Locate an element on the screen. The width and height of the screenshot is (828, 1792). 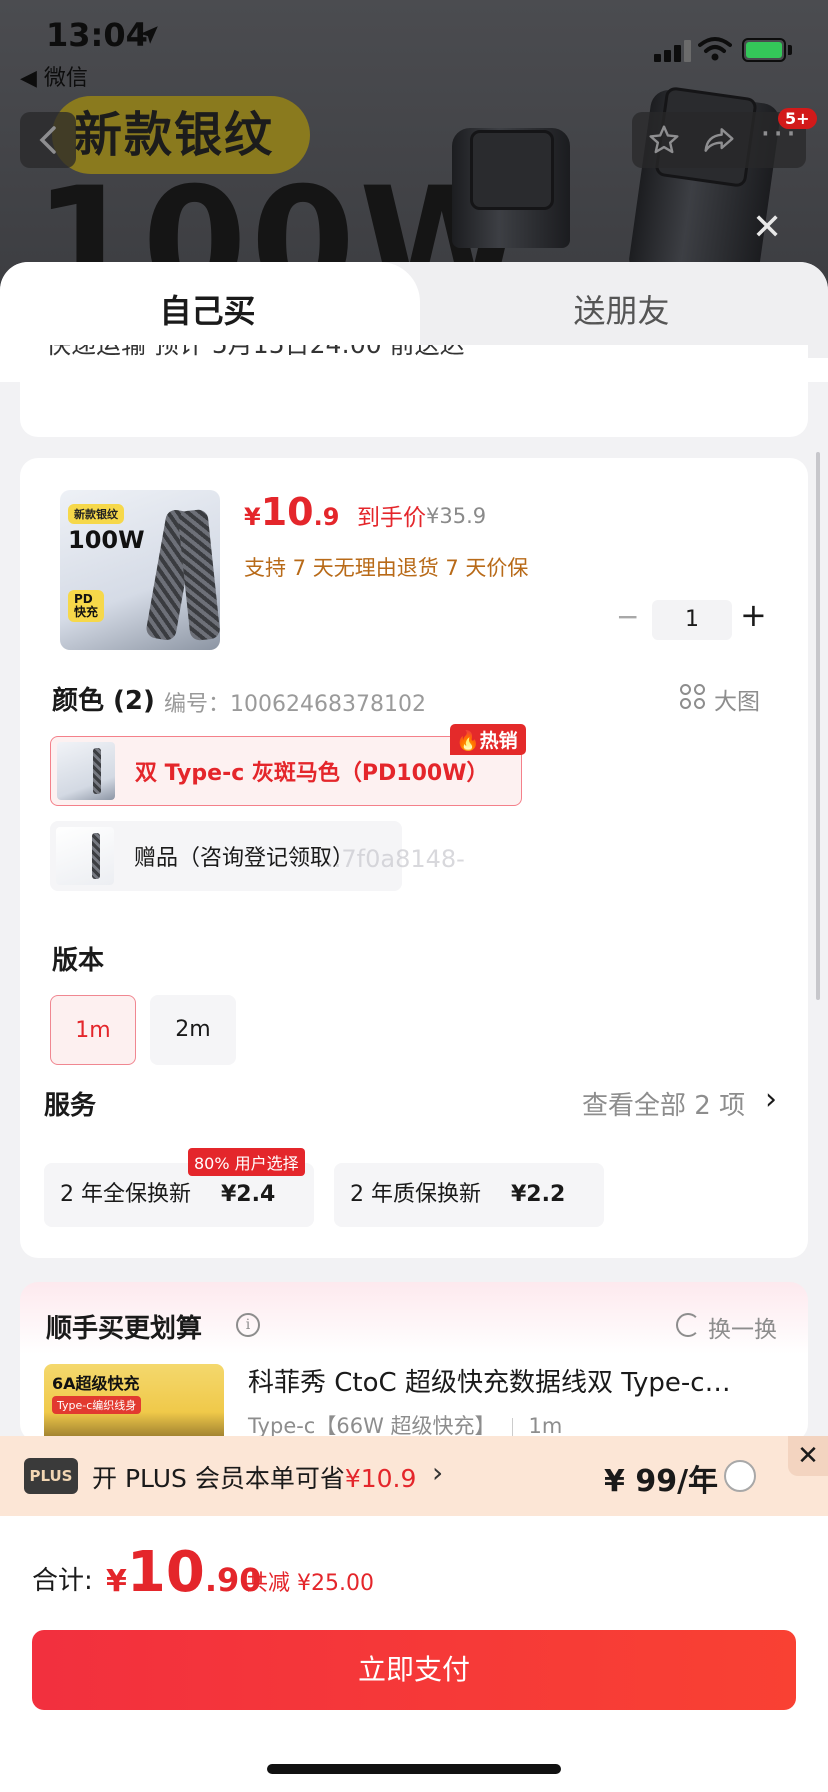
product-thumbnail: 新款银纹 100W PD 快充 is located at coordinates (140, 570).